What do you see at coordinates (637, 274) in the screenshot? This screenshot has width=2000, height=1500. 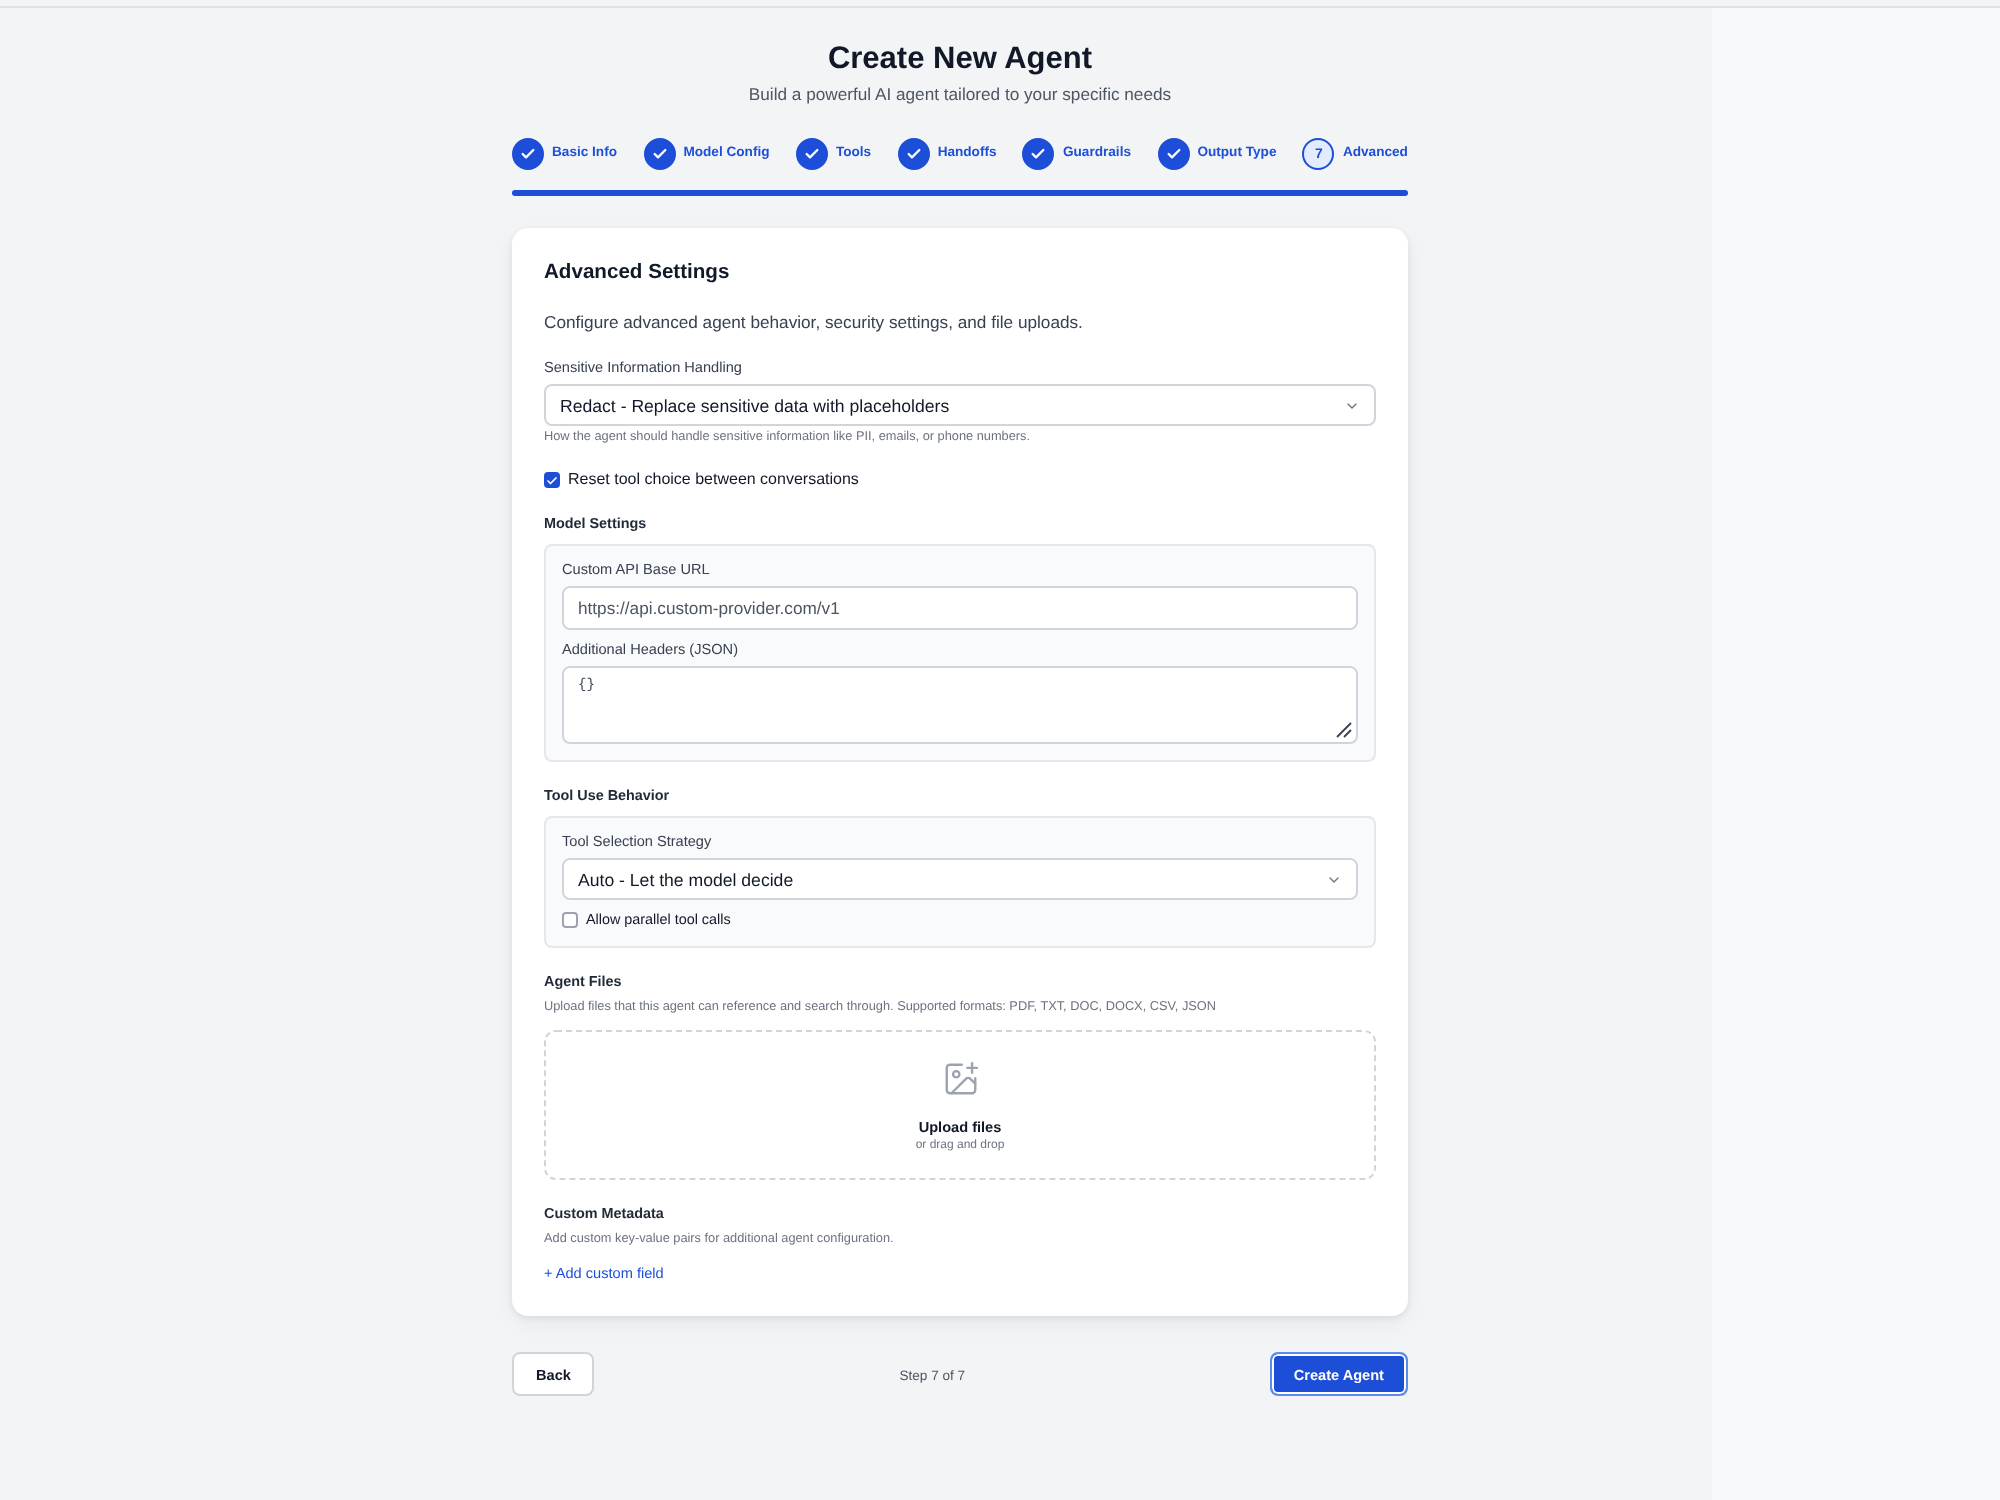 I see `card-title: Advanced Settings` at bounding box center [637, 274].